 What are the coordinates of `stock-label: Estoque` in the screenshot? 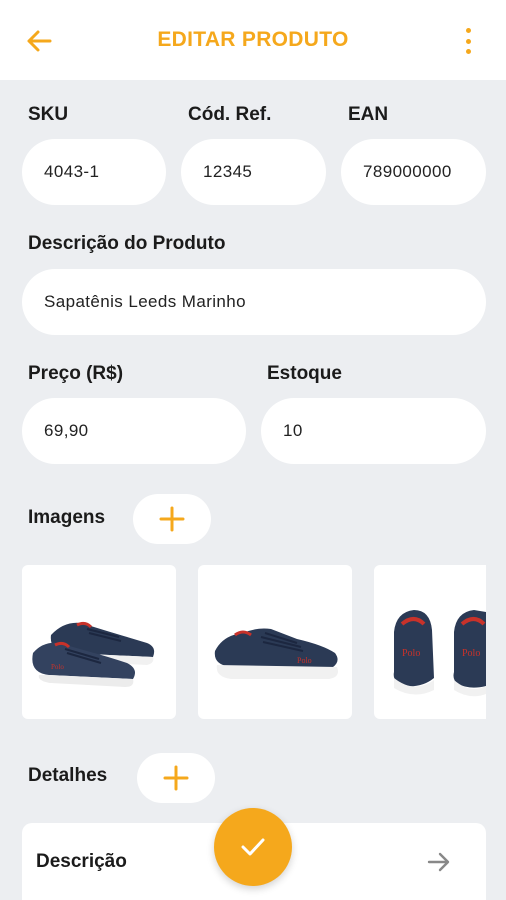 It's located at (304, 373).